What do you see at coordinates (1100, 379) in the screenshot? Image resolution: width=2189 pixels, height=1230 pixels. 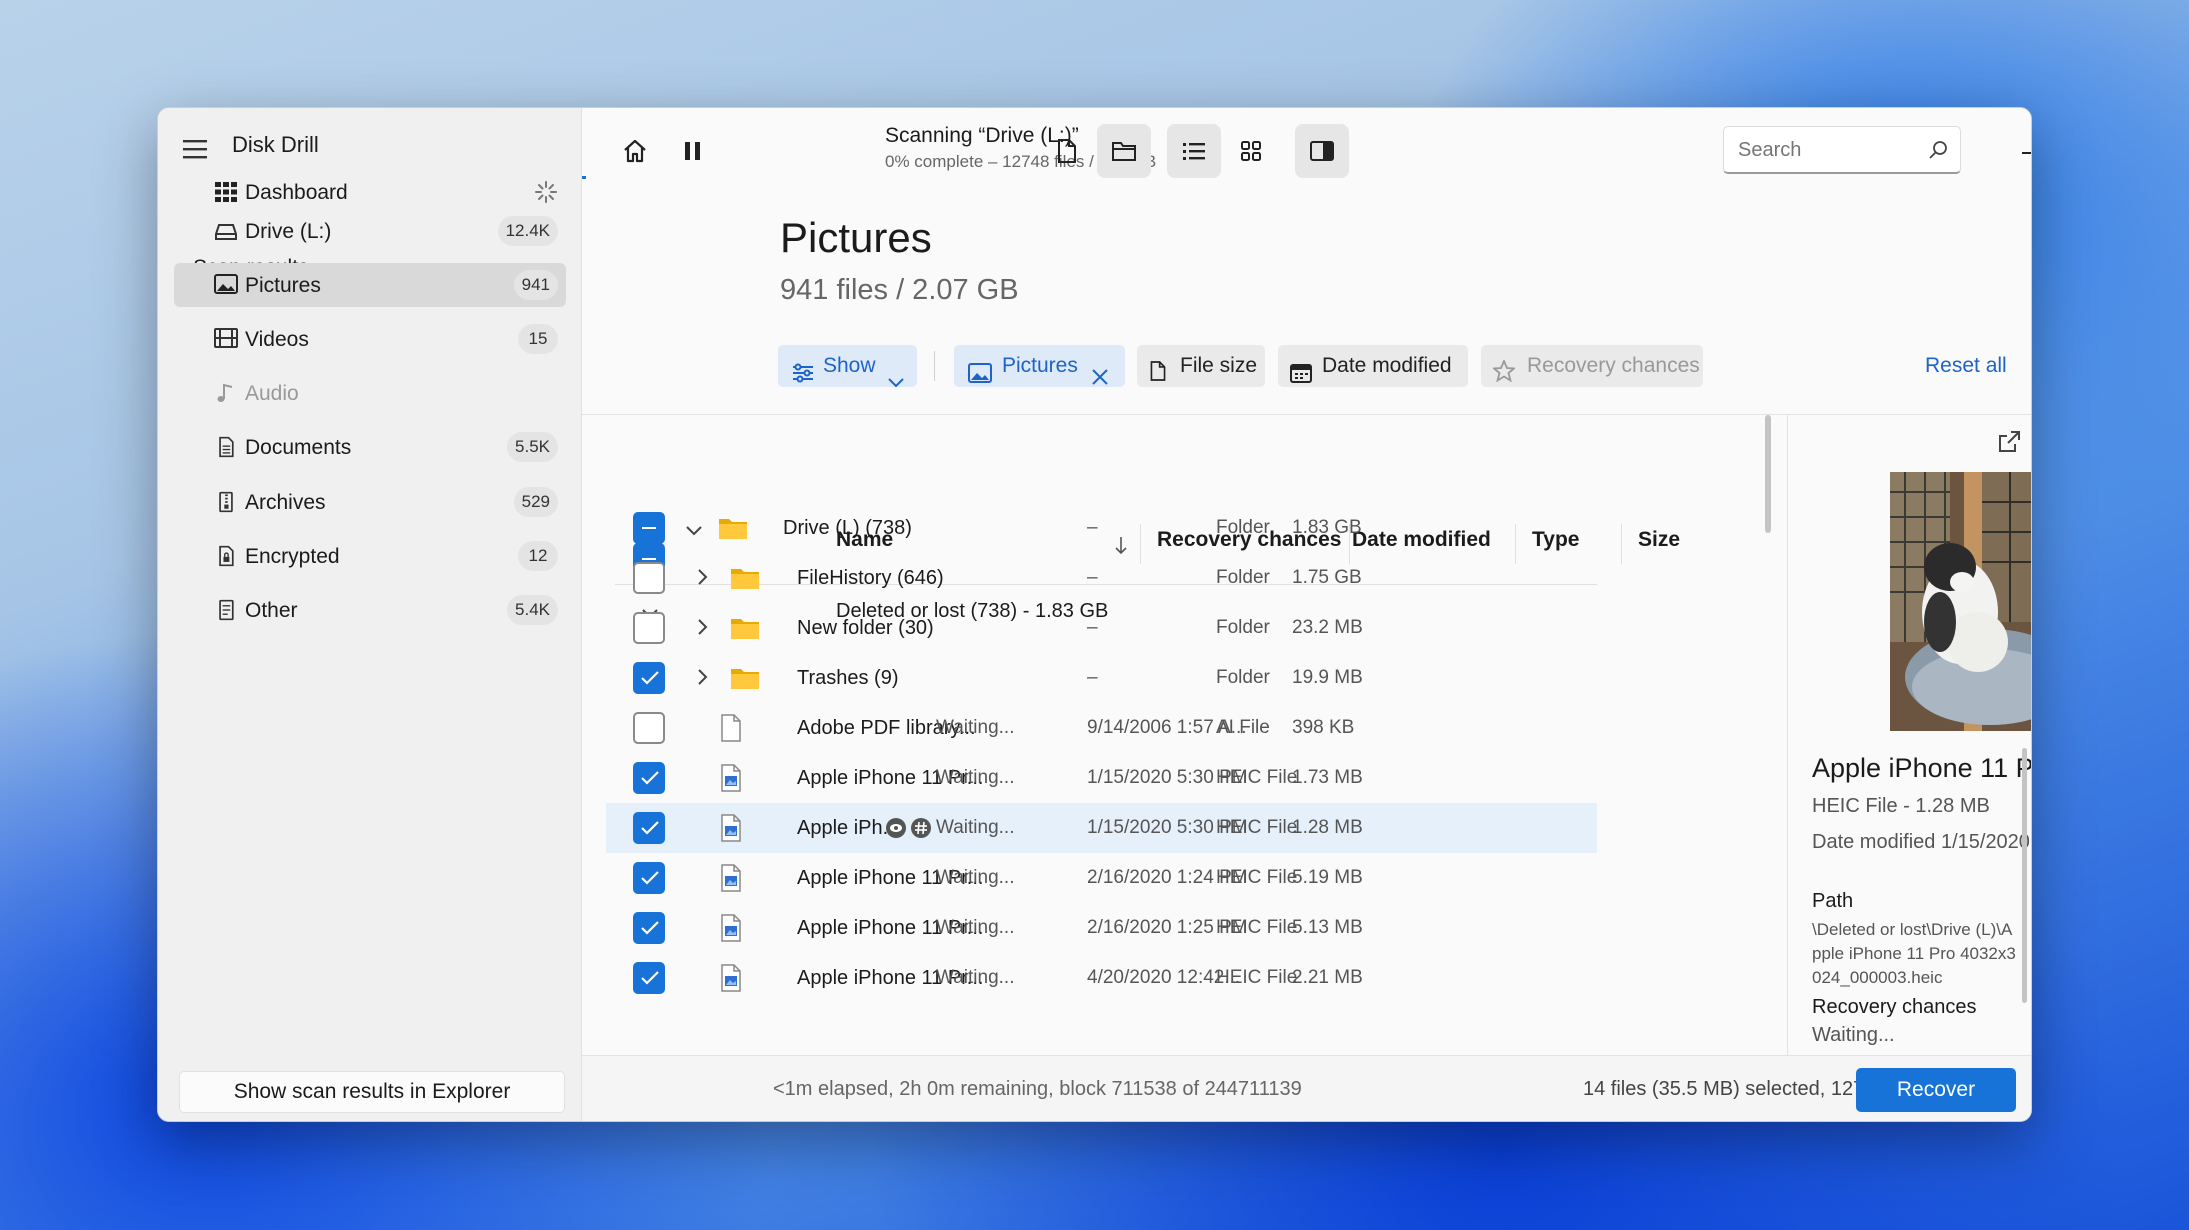 I see `remove-filter-icon` at bounding box center [1100, 379].